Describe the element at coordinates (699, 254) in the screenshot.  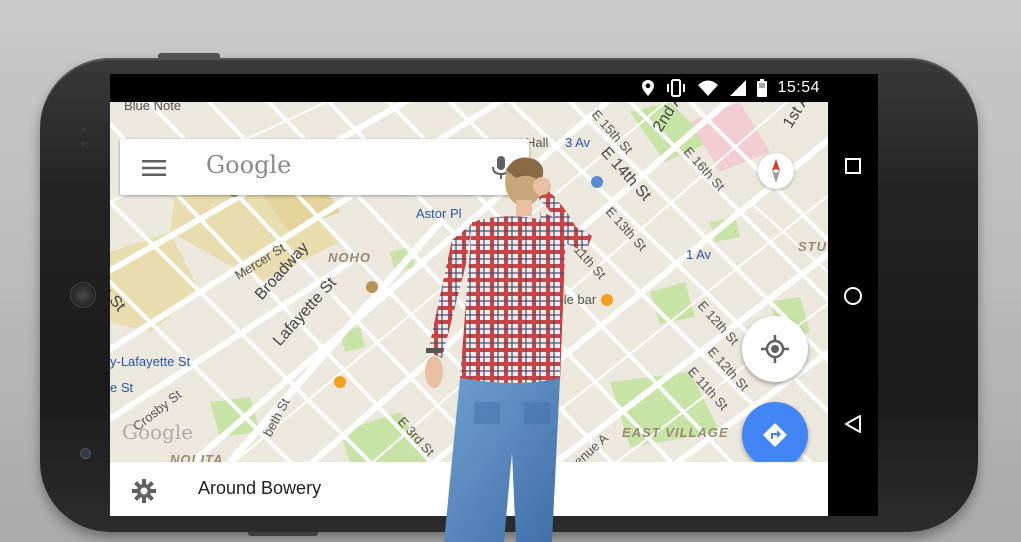
I see `map-label-1-av: 1 Av` at that location.